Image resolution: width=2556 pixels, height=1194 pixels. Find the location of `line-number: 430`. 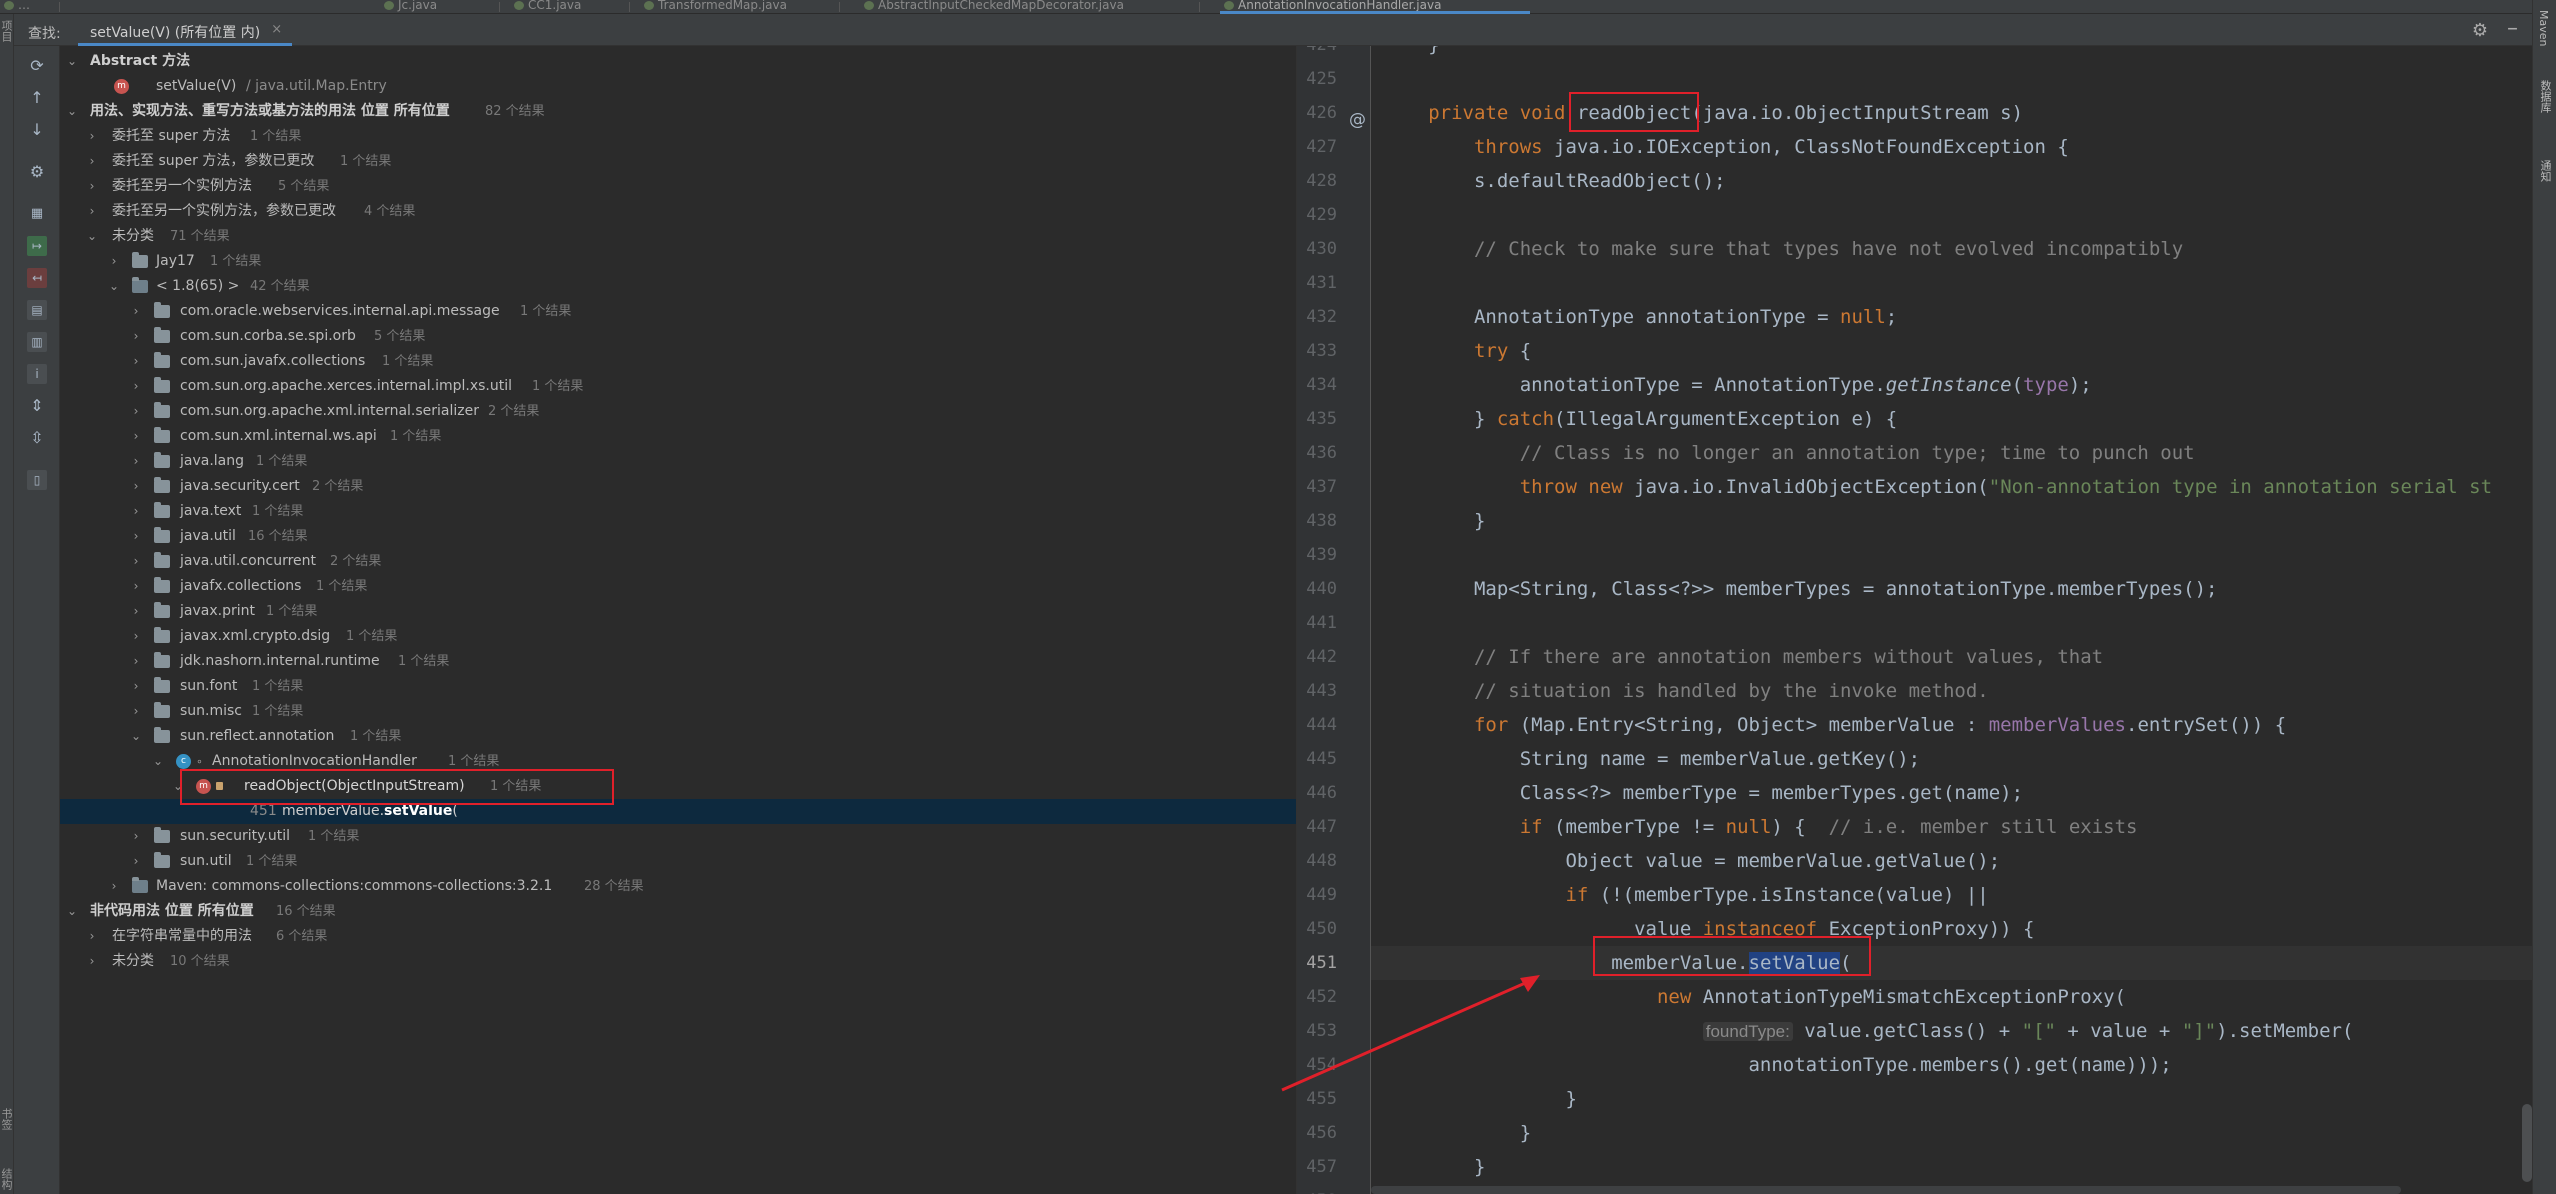

line-number: 430 is located at coordinates (1317, 249).